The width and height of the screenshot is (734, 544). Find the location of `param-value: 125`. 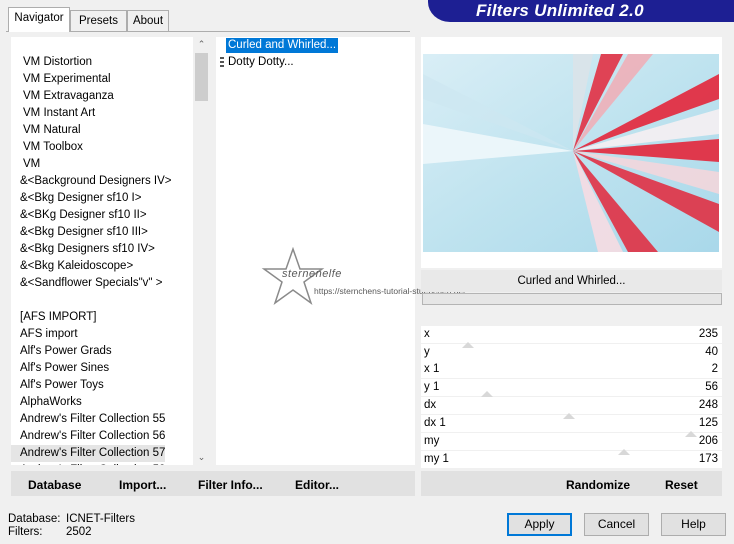

param-value: 125 is located at coordinates (708, 423).